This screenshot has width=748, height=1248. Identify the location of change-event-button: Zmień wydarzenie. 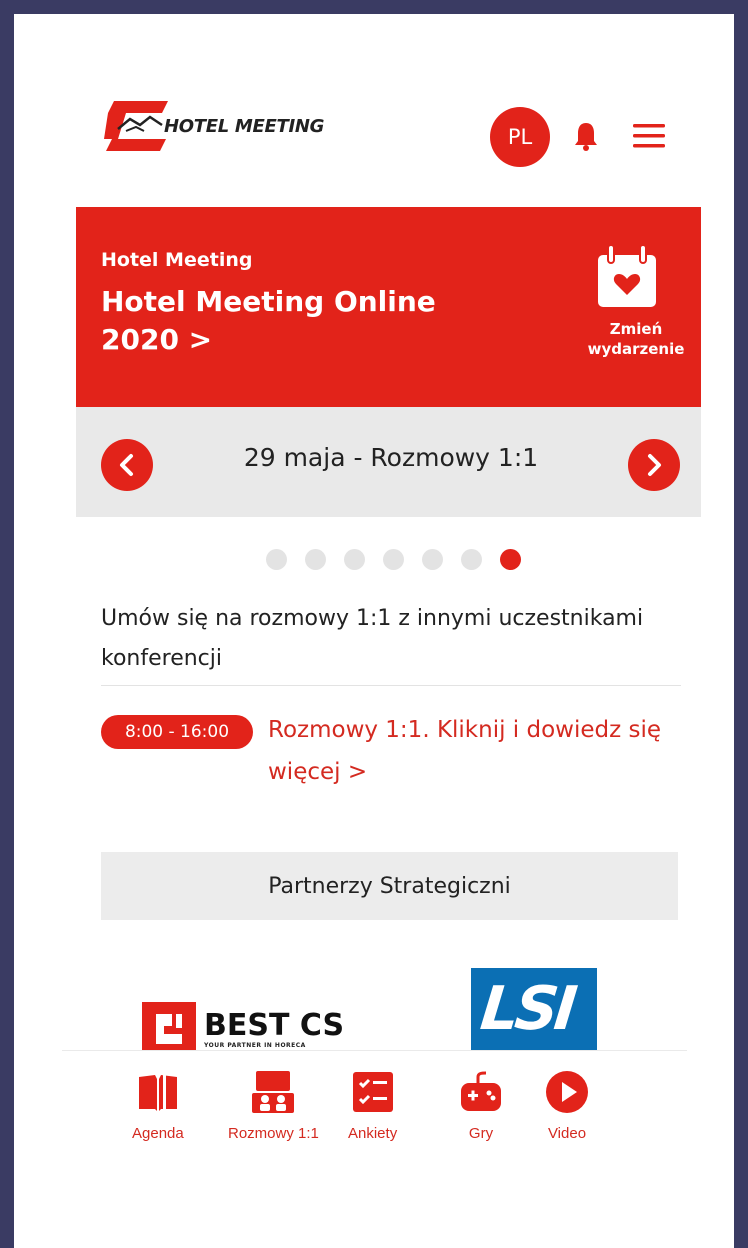
(636, 339).